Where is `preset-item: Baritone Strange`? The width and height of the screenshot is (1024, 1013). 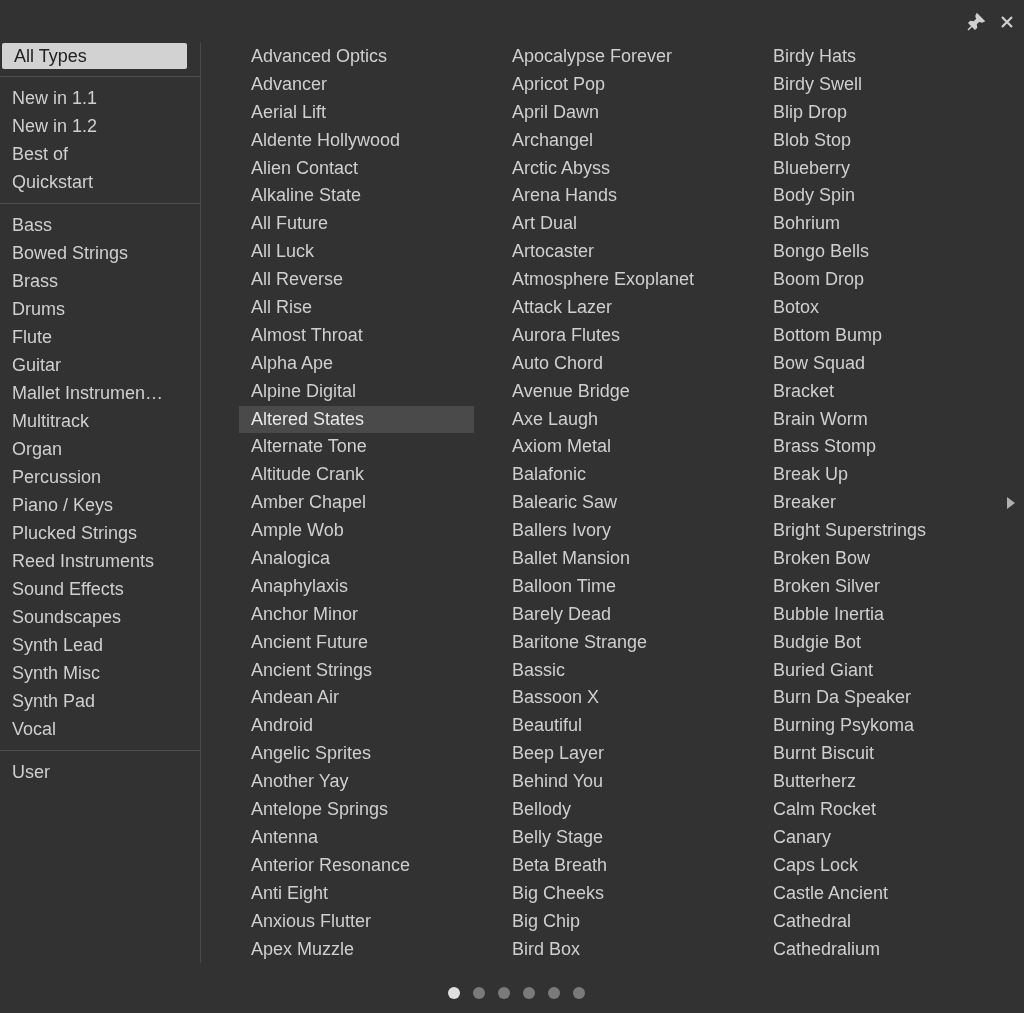 preset-item: Baritone Strange is located at coordinates (617, 642).